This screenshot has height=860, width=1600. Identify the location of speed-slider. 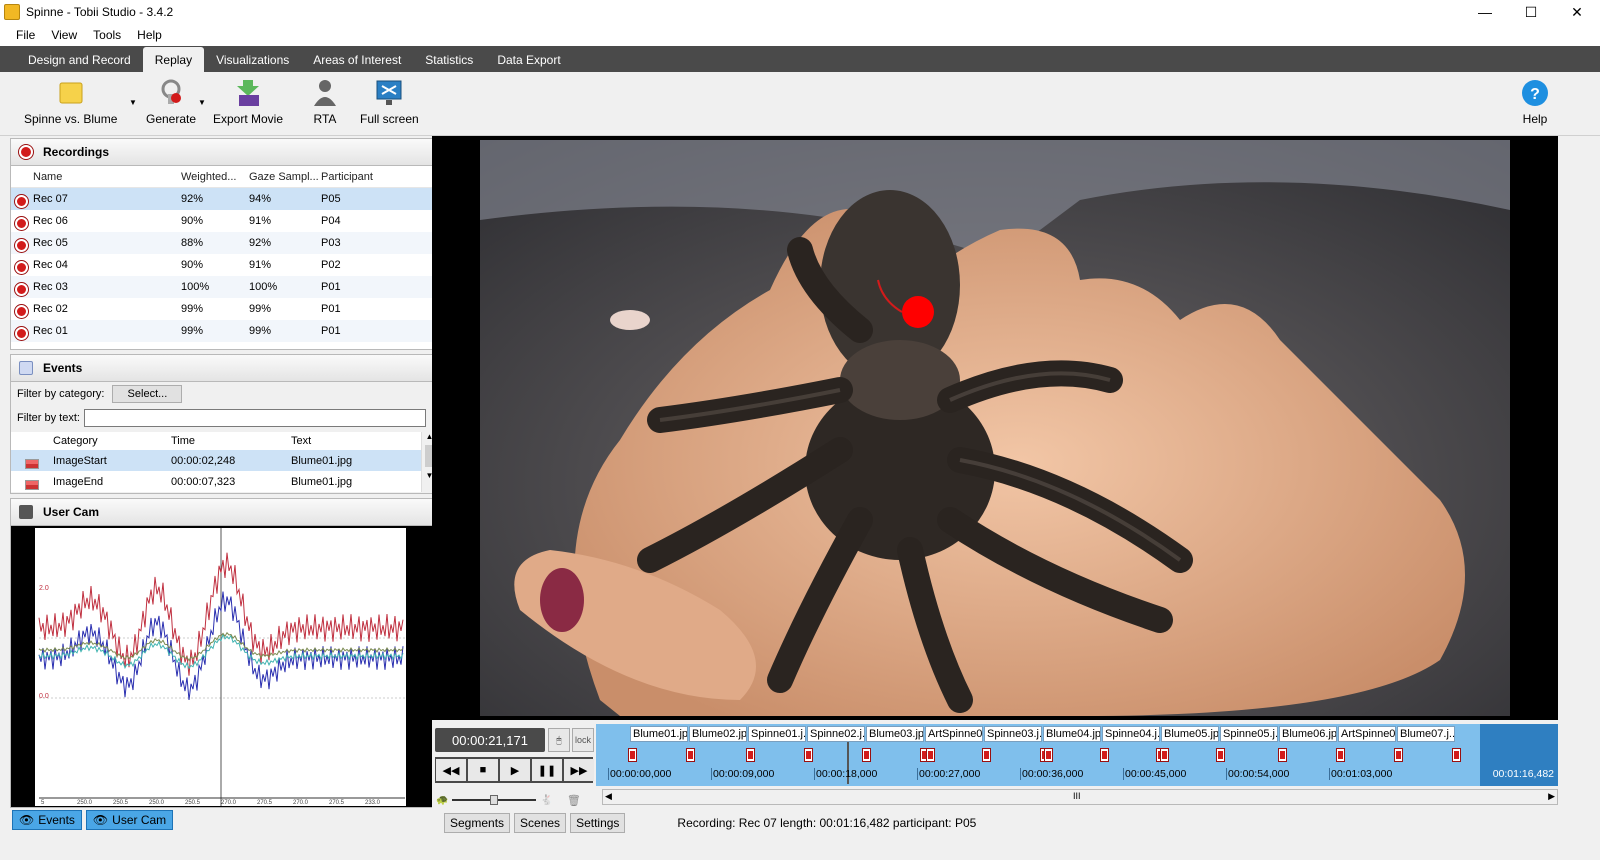
(494, 800).